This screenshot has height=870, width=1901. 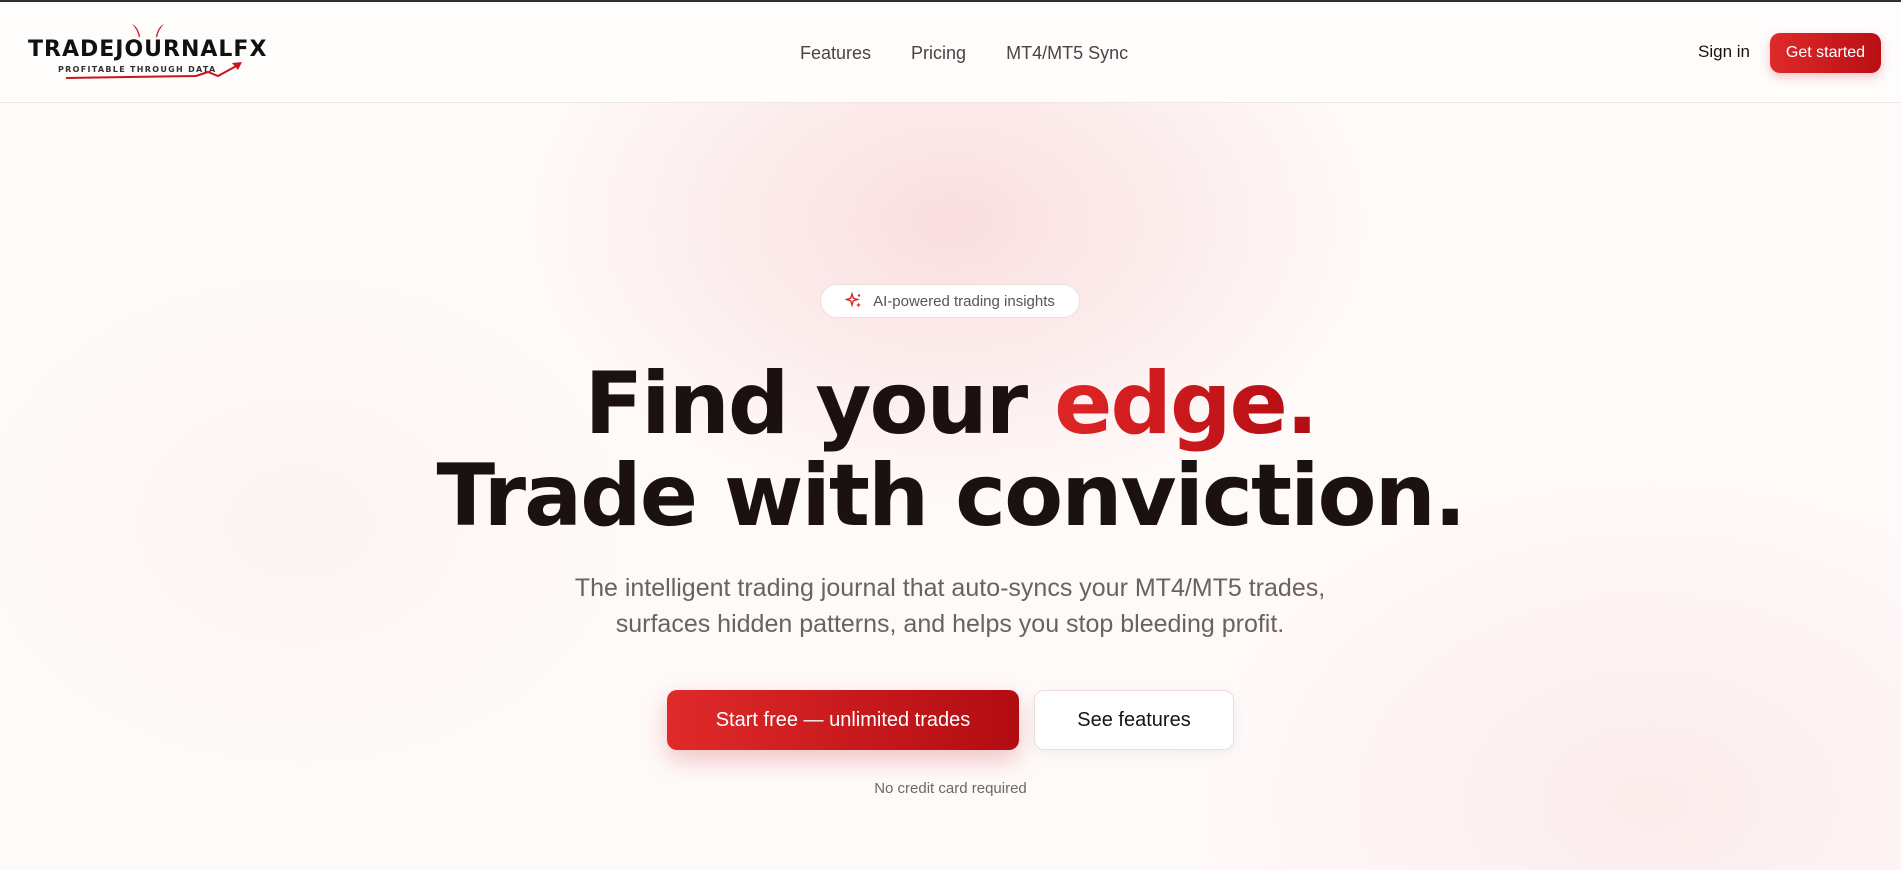 What do you see at coordinates (1186, 404) in the screenshot?
I see `headline-accent-word: edge.` at bounding box center [1186, 404].